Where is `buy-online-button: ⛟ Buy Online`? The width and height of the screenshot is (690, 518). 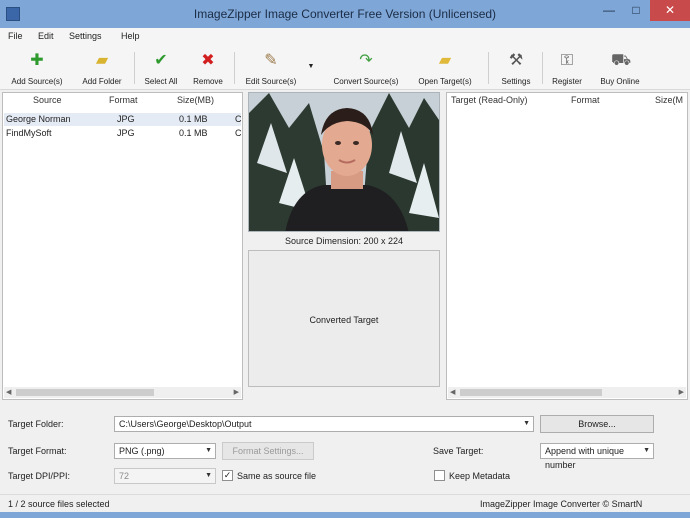
buy-online-button: ⛟ Buy Online is located at coordinates (620, 68).